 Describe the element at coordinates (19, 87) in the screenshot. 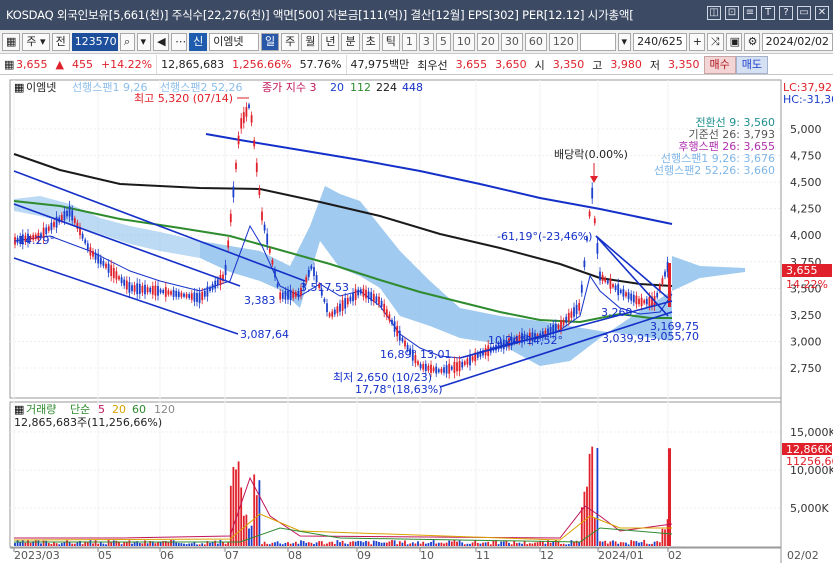

I see `price-panel-icon: ▦` at that location.